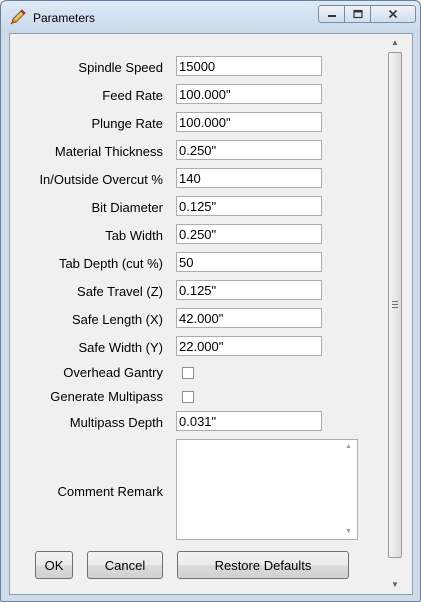 The width and height of the screenshot is (421, 602). I want to click on window-title: Parameters, so click(64, 18).